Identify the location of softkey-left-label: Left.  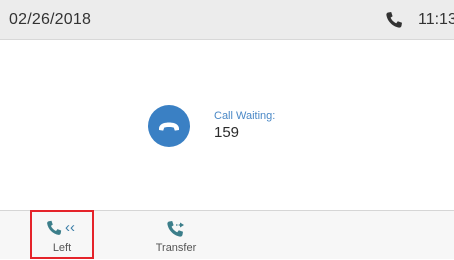
(62, 248).